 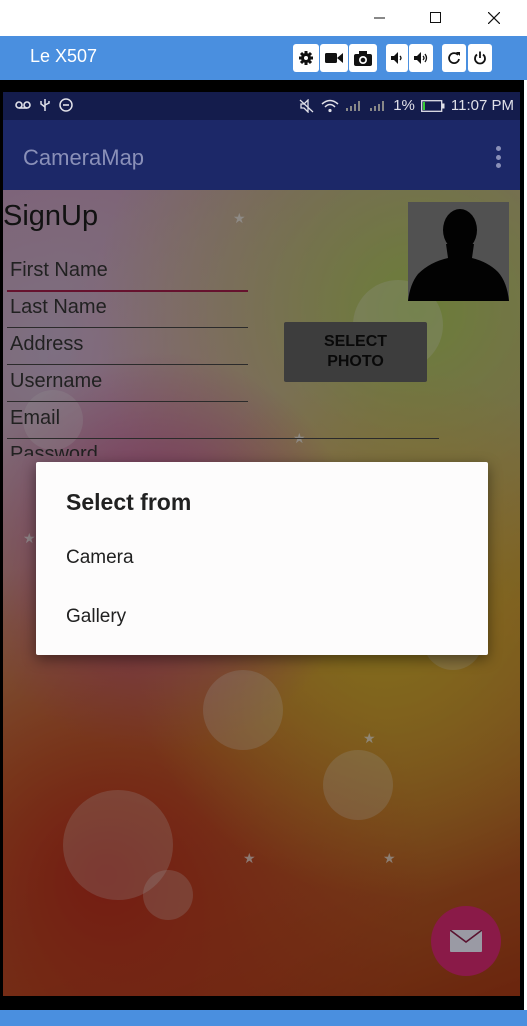 I want to click on gear-icon, so click(x=306, y=58).